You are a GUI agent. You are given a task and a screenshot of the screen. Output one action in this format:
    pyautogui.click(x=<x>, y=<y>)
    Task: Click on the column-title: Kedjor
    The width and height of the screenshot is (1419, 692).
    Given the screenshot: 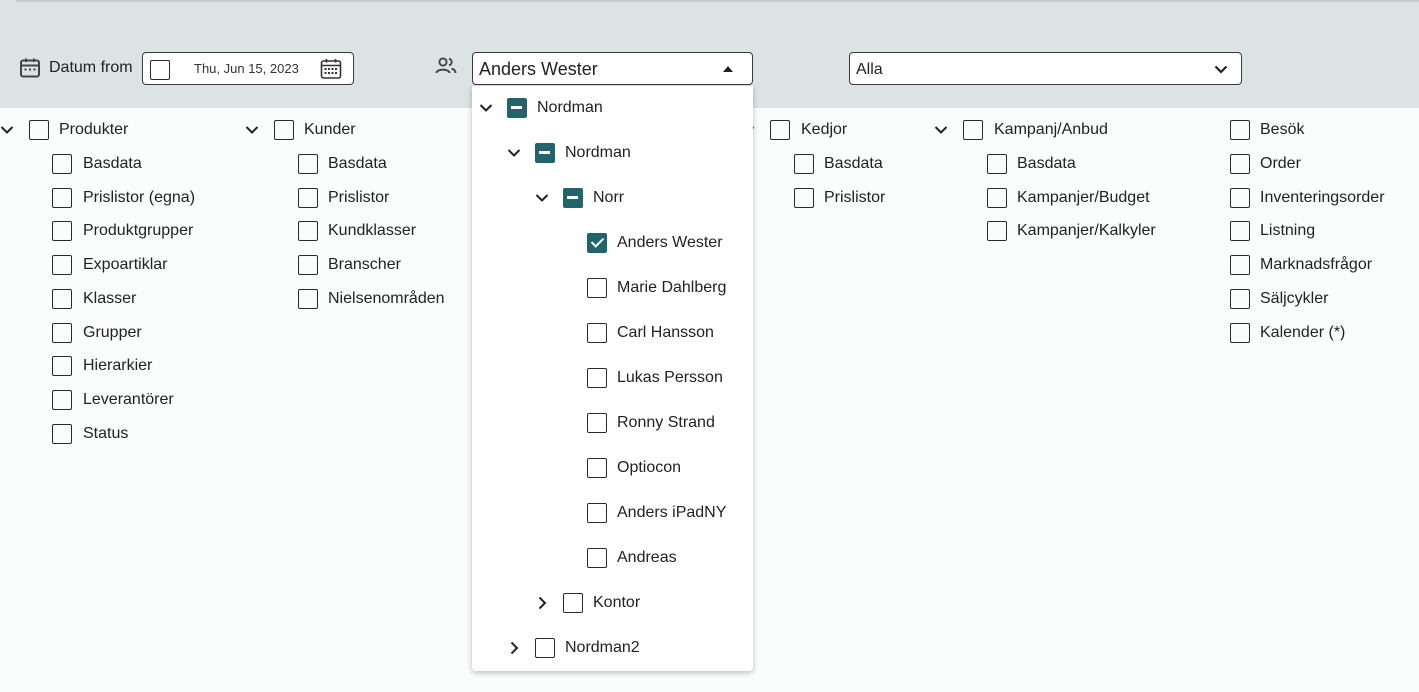 What is the action you would take?
    pyautogui.click(x=824, y=129)
    